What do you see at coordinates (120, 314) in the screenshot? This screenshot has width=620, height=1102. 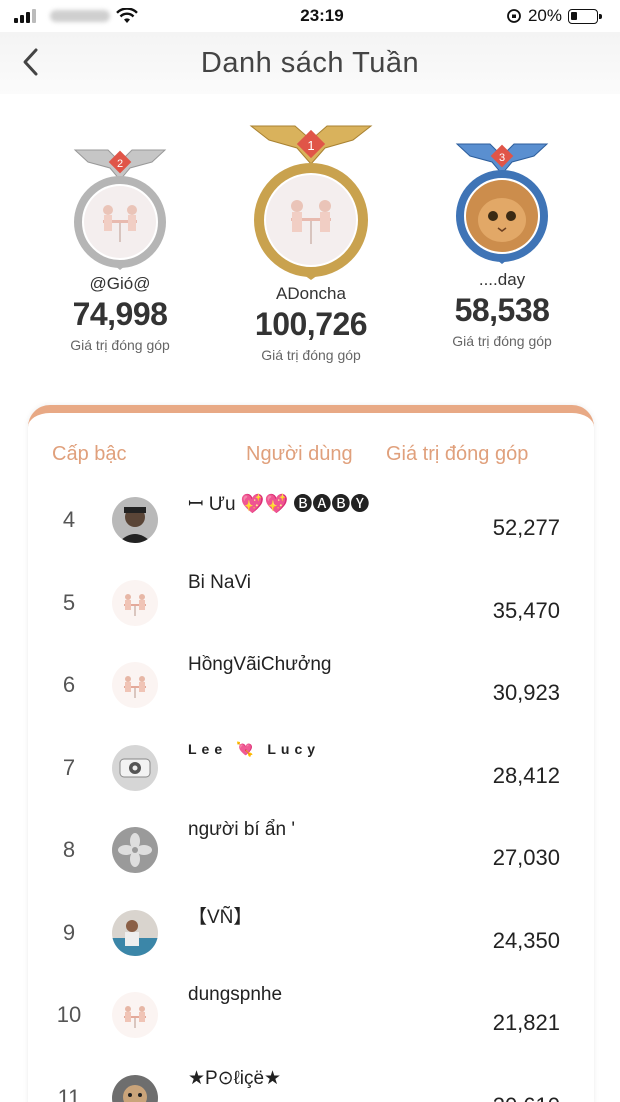 I see `podium-value: 74,998` at bounding box center [120, 314].